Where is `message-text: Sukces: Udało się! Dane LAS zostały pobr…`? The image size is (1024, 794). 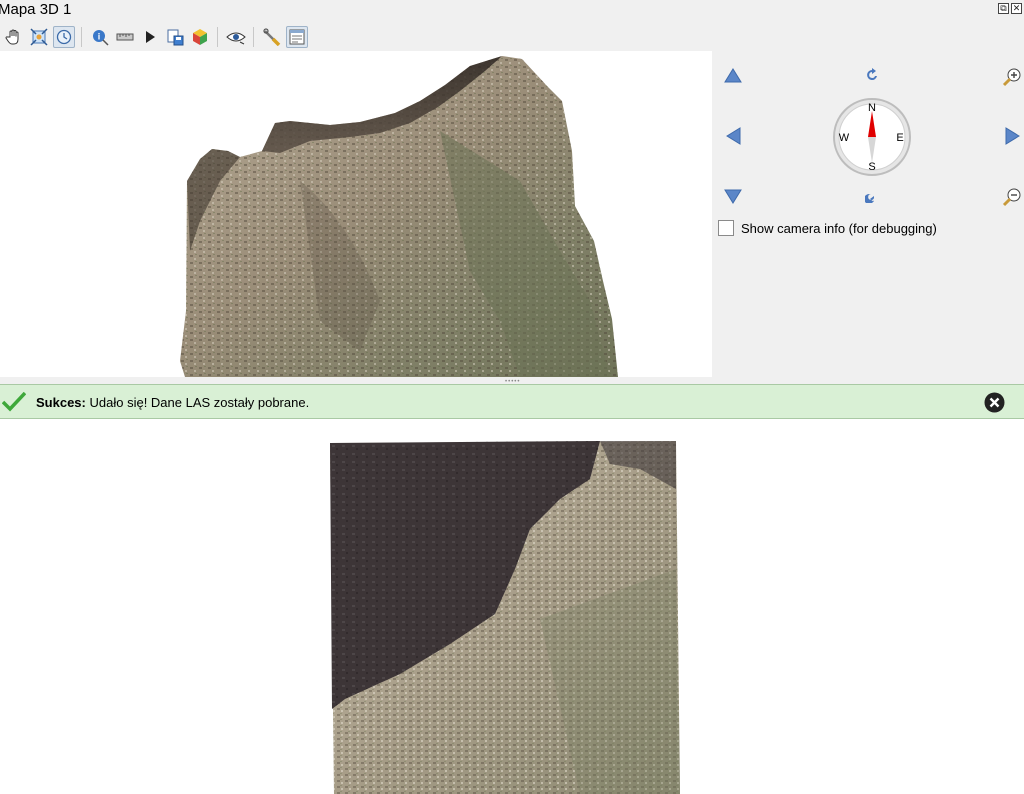 message-text: Sukces: Udało się! Dane LAS zostały pobr… is located at coordinates (172, 402).